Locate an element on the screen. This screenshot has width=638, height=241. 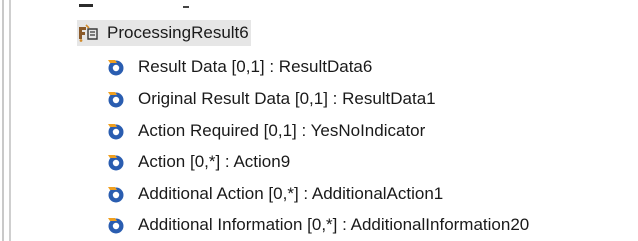
tree-node-label: Action [0,*] : Action9 is located at coordinates (214, 161).